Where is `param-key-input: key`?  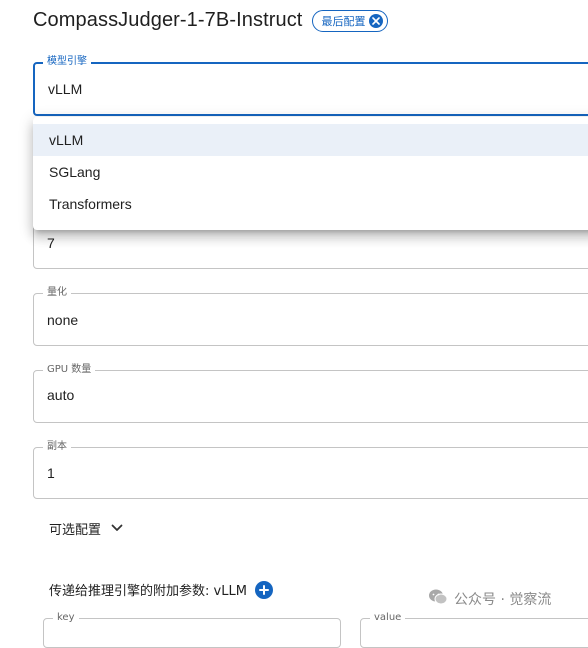 param-key-input: key is located at coordinates (192, 629).